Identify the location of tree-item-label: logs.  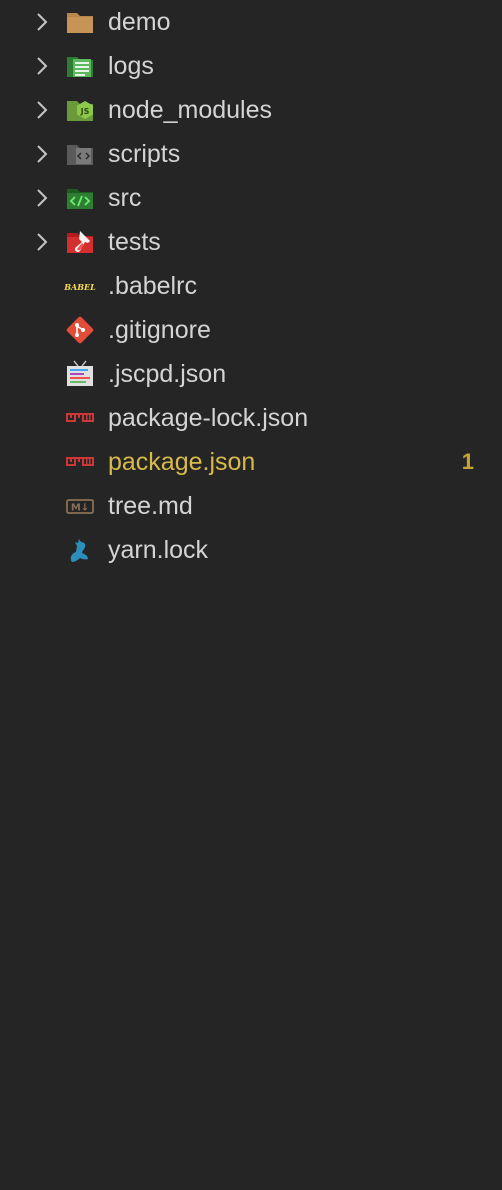
(131, 66).